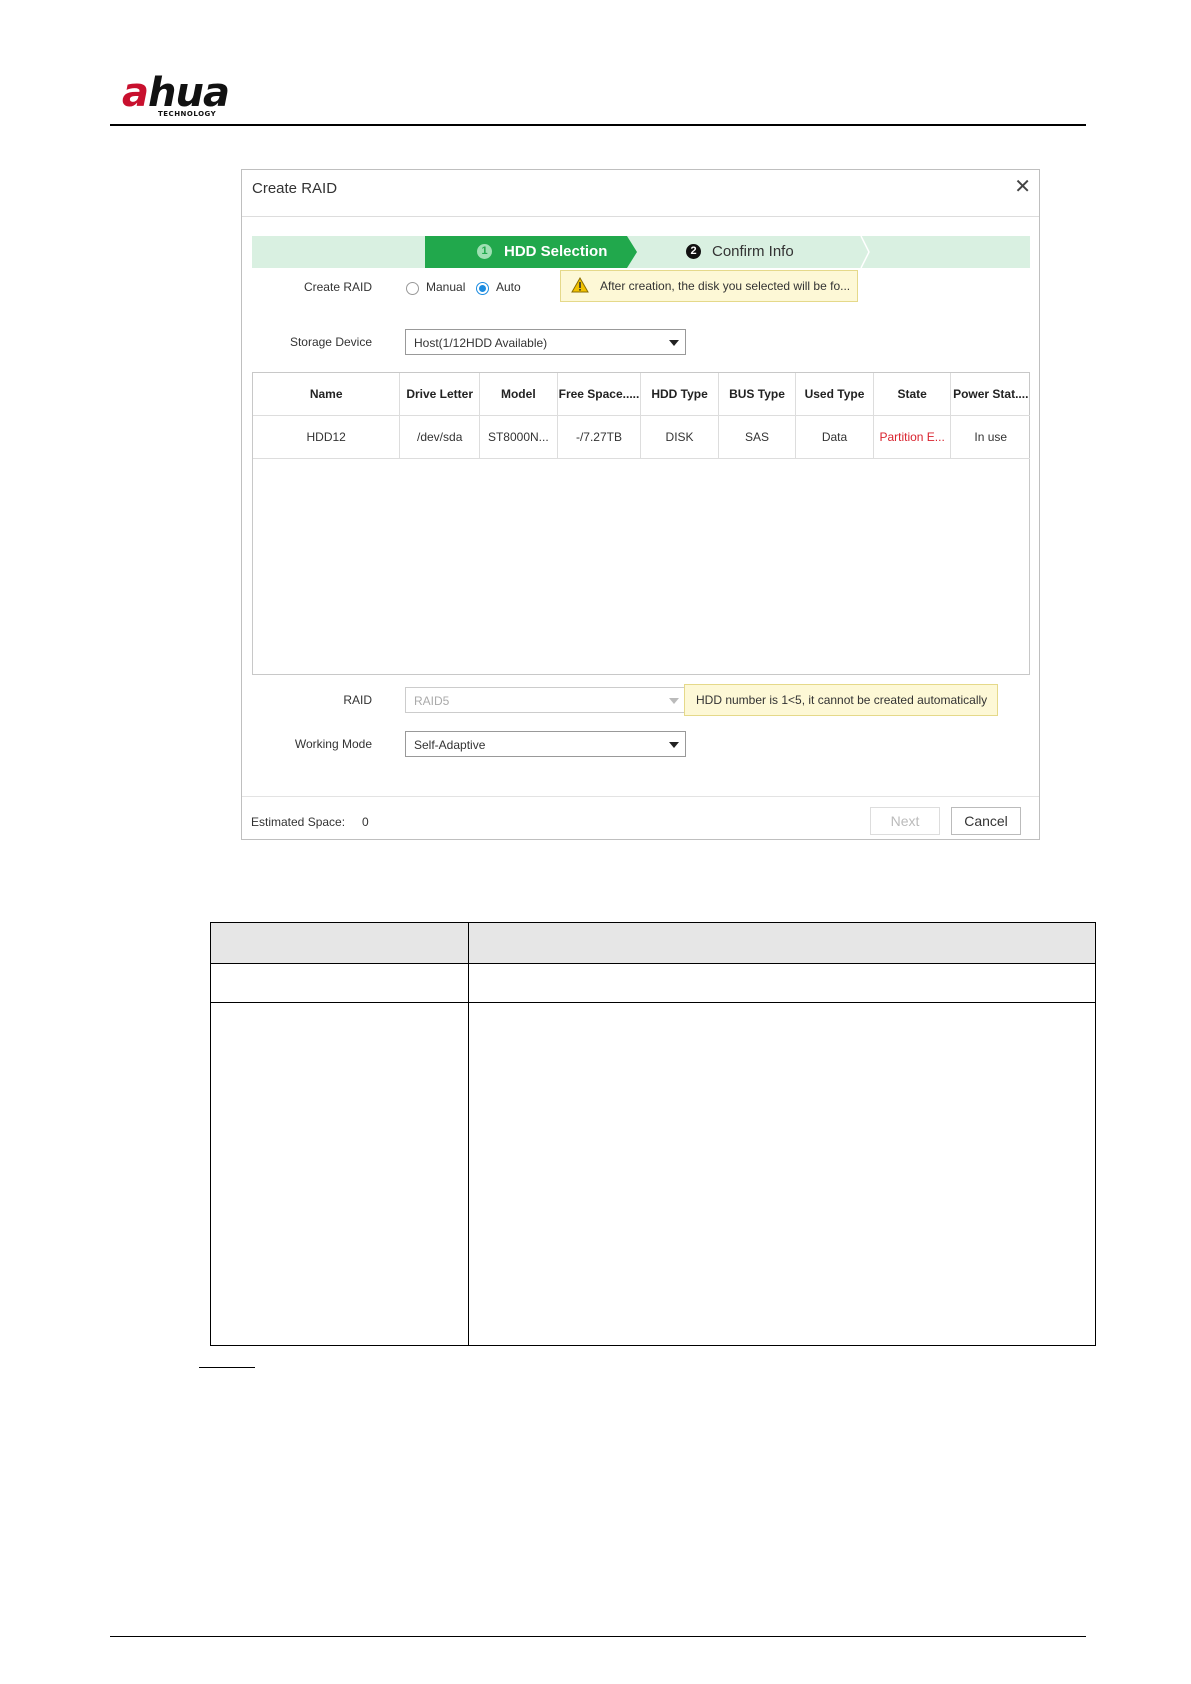 This screenshot has width=1191, height=1684. I want to click on dialog-title-divider, so click(640, 216).